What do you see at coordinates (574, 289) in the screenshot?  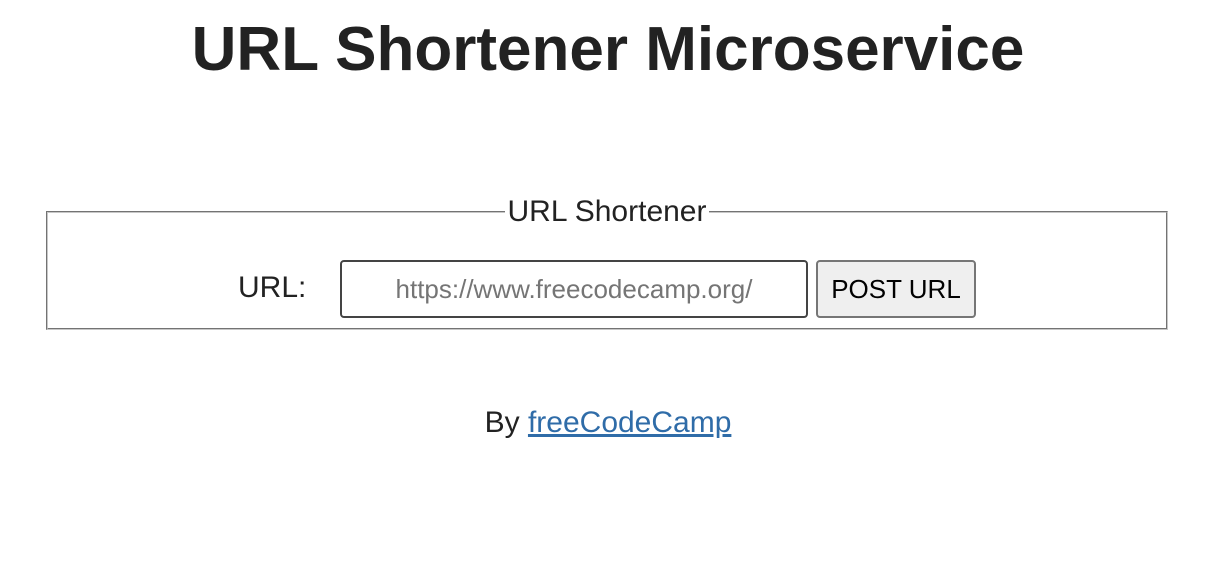 I see `url-input` at bounding box center [574, 289].